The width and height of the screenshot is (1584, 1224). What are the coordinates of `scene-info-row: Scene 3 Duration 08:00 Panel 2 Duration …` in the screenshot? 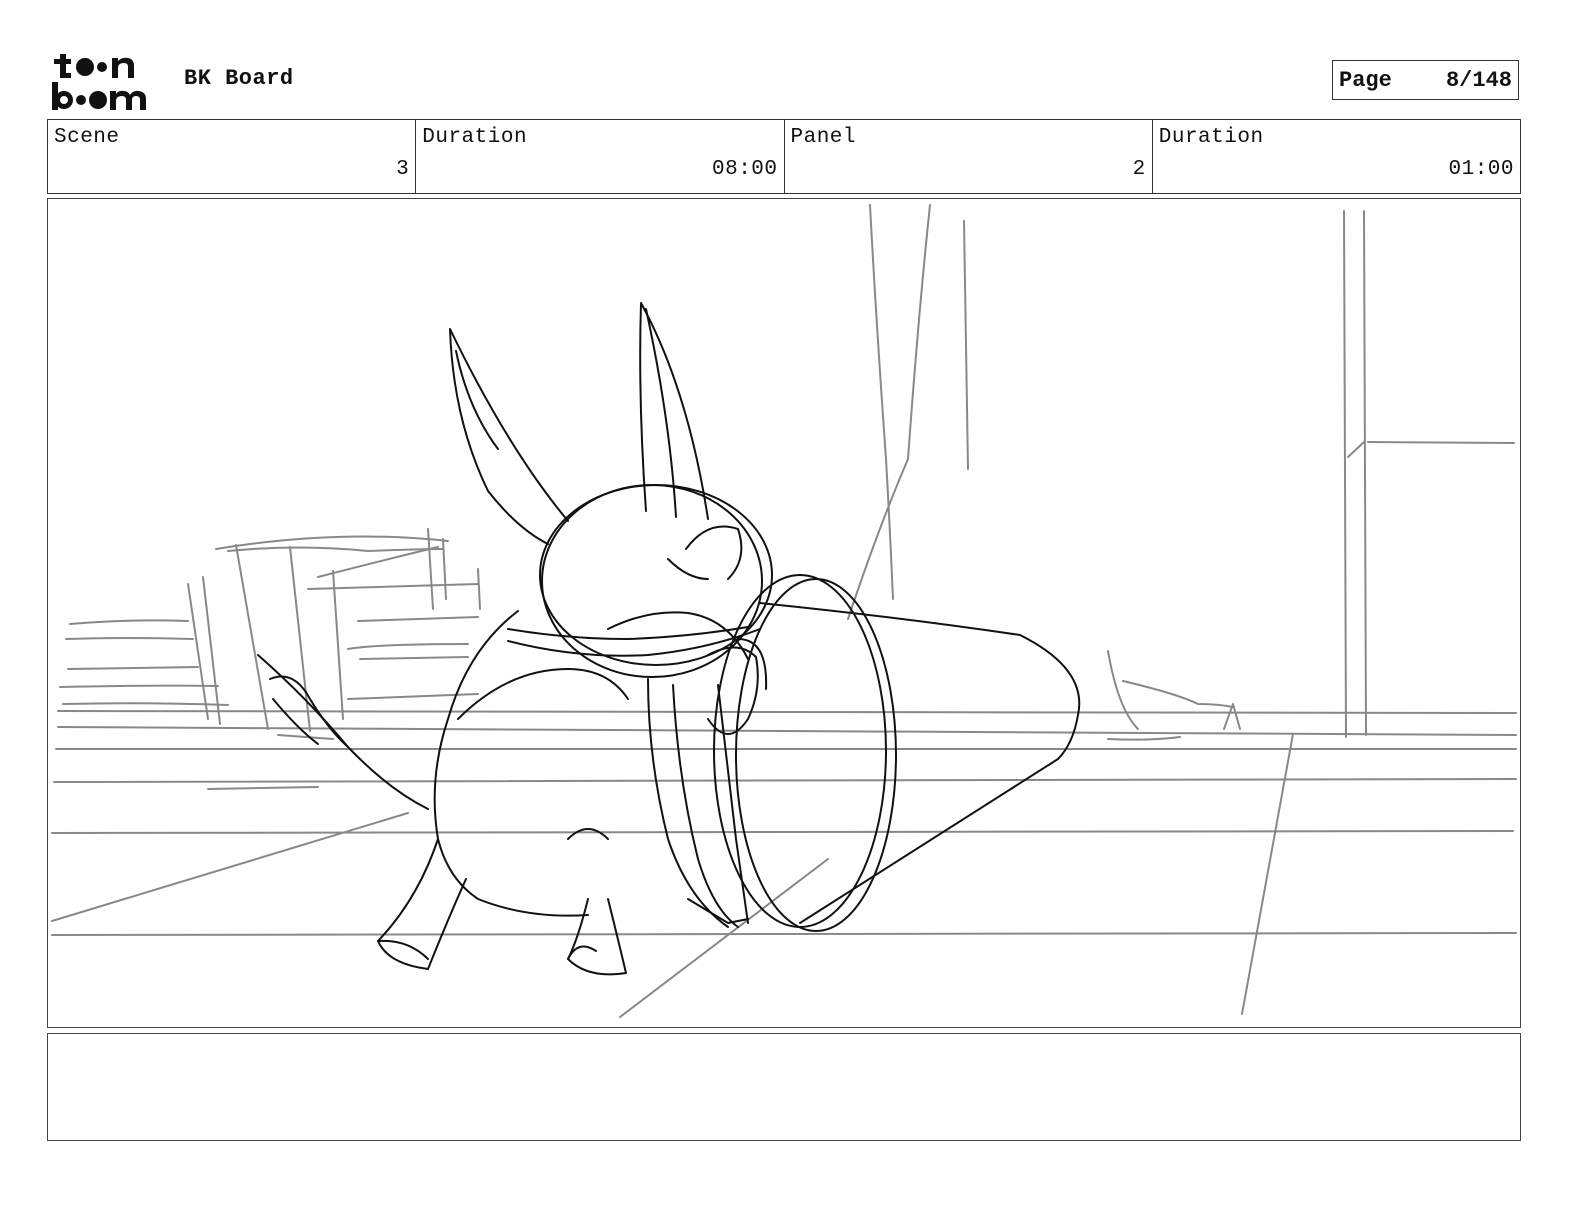 It's located at (784, 156).